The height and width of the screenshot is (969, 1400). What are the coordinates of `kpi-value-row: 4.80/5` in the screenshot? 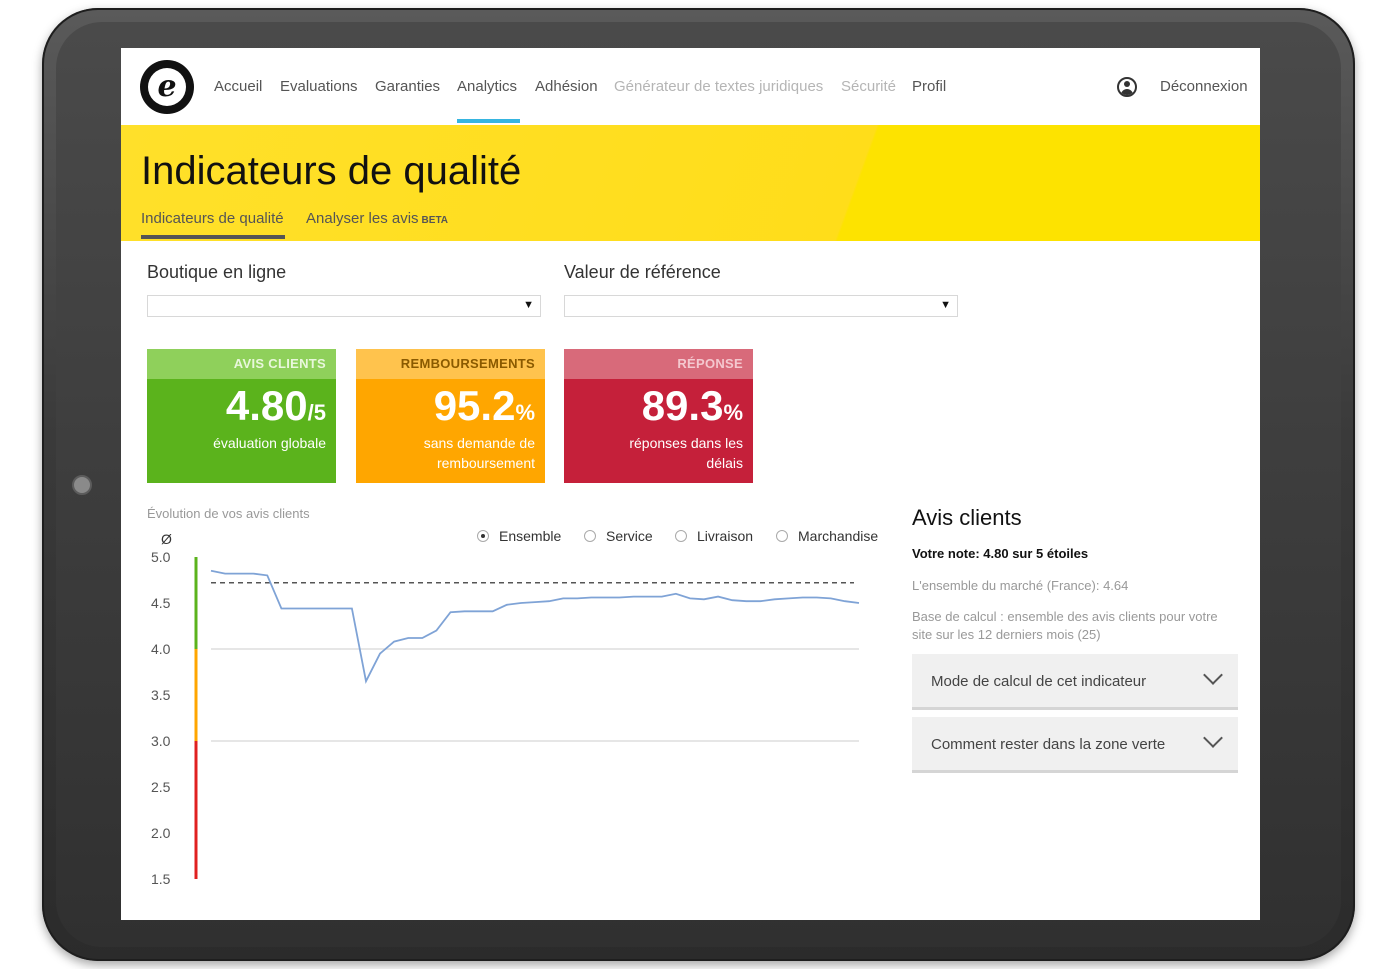 It's located at (241, 406).